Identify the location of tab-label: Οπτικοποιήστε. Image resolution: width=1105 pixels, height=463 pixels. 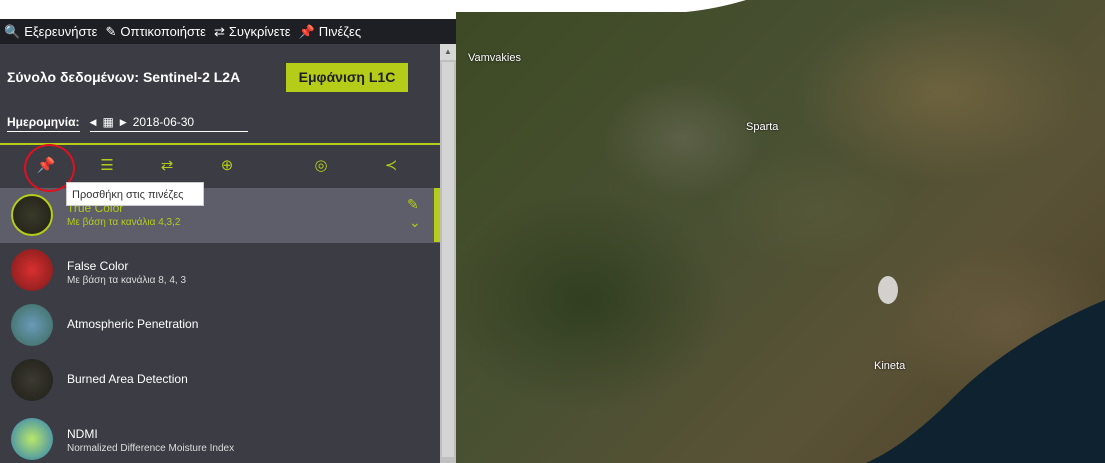
(163, 31).